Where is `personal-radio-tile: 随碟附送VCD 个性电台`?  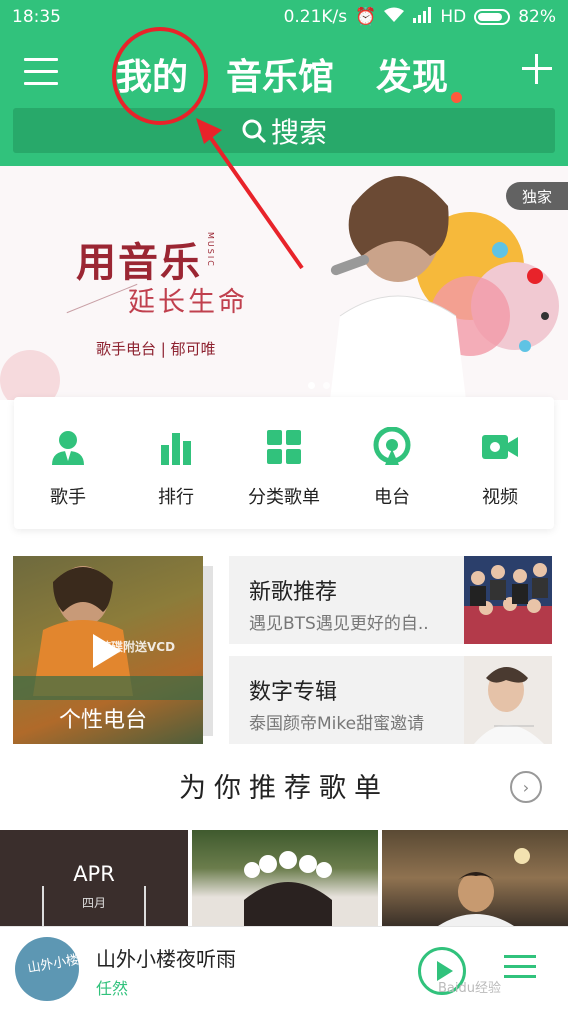 personal-radio-tile: 随碟附送VCD 个性电台 is located at coordinates (108, 650).